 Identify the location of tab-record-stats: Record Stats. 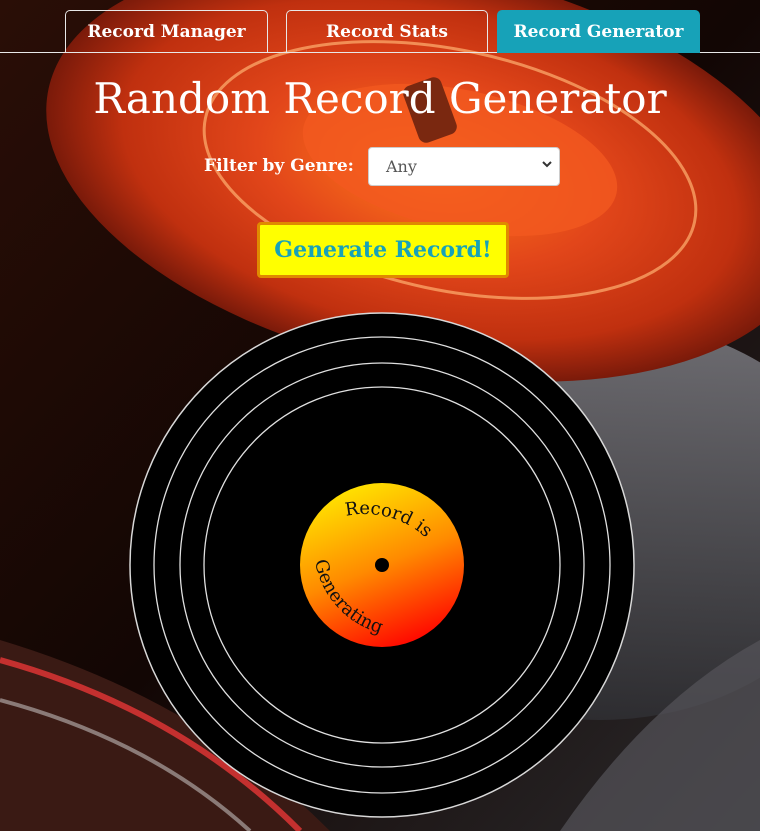
(387, 31).